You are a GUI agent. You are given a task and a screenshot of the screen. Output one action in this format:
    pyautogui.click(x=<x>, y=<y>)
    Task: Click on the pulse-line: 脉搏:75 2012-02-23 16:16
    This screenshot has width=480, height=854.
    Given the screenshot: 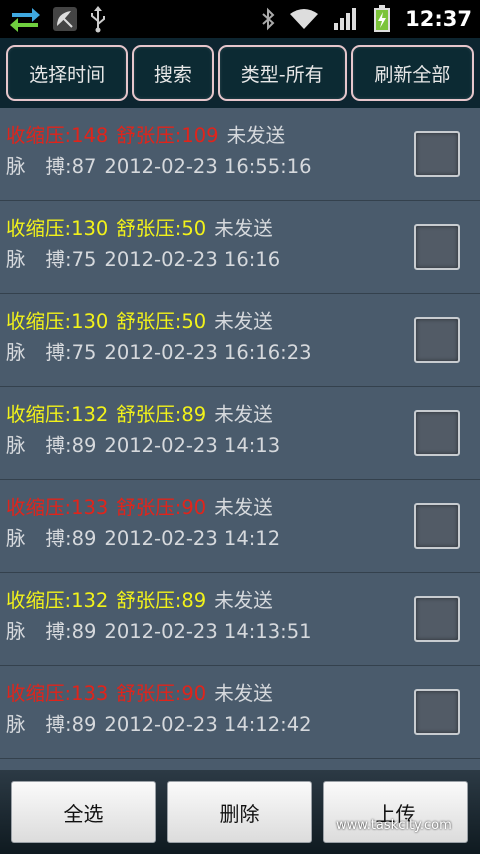 What is the action you would take?
    pyautogui.click(x=143, y=257)
    